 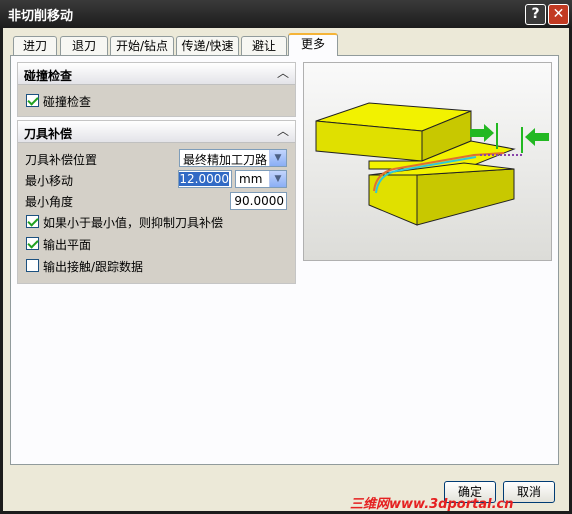 I want to click on suppress-comp-label: 如果小于最小值，则抑制刀具补偿, so click(x=133, y=223).